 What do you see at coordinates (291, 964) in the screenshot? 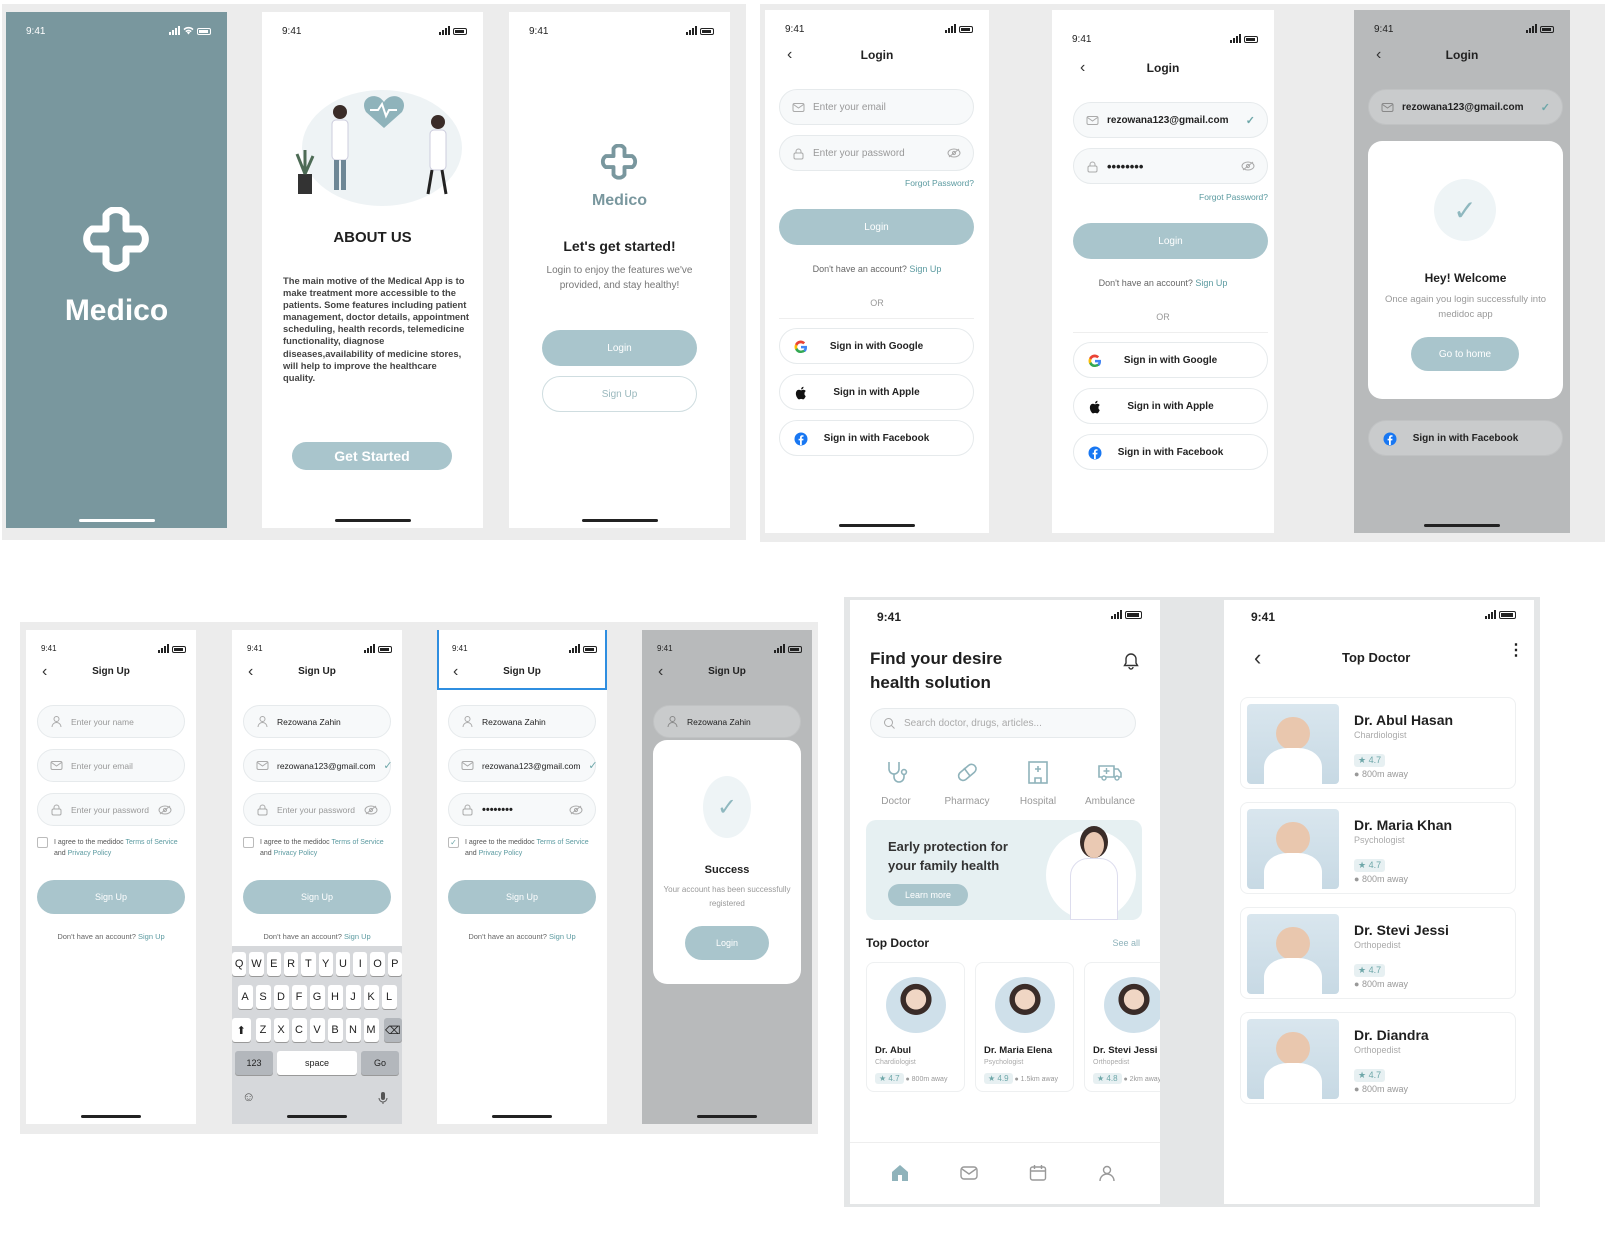
I see `key-r: R` at bounding box center [291, 964].